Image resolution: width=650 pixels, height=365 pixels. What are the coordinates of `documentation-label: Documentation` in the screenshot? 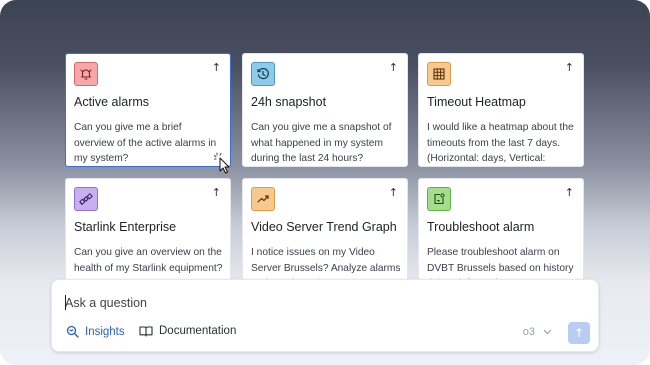 It's located at (198, 331).